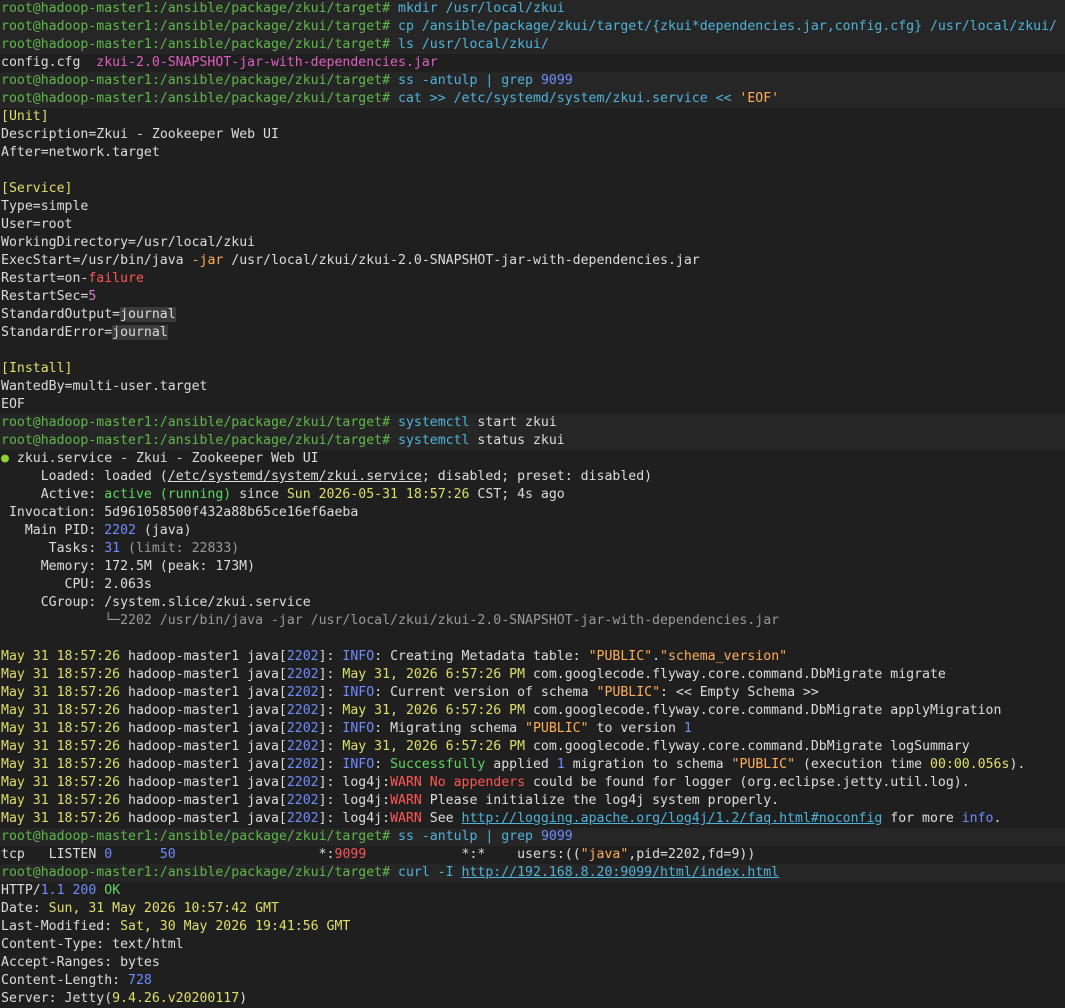 This screenshot has width=1065, height=1008. What do you see at coordinates (532, 243) in the screenshot?
I see `terminal-output-line: WorkingDirectory=/usr/local/zkui` at bounding box center [532, 243].